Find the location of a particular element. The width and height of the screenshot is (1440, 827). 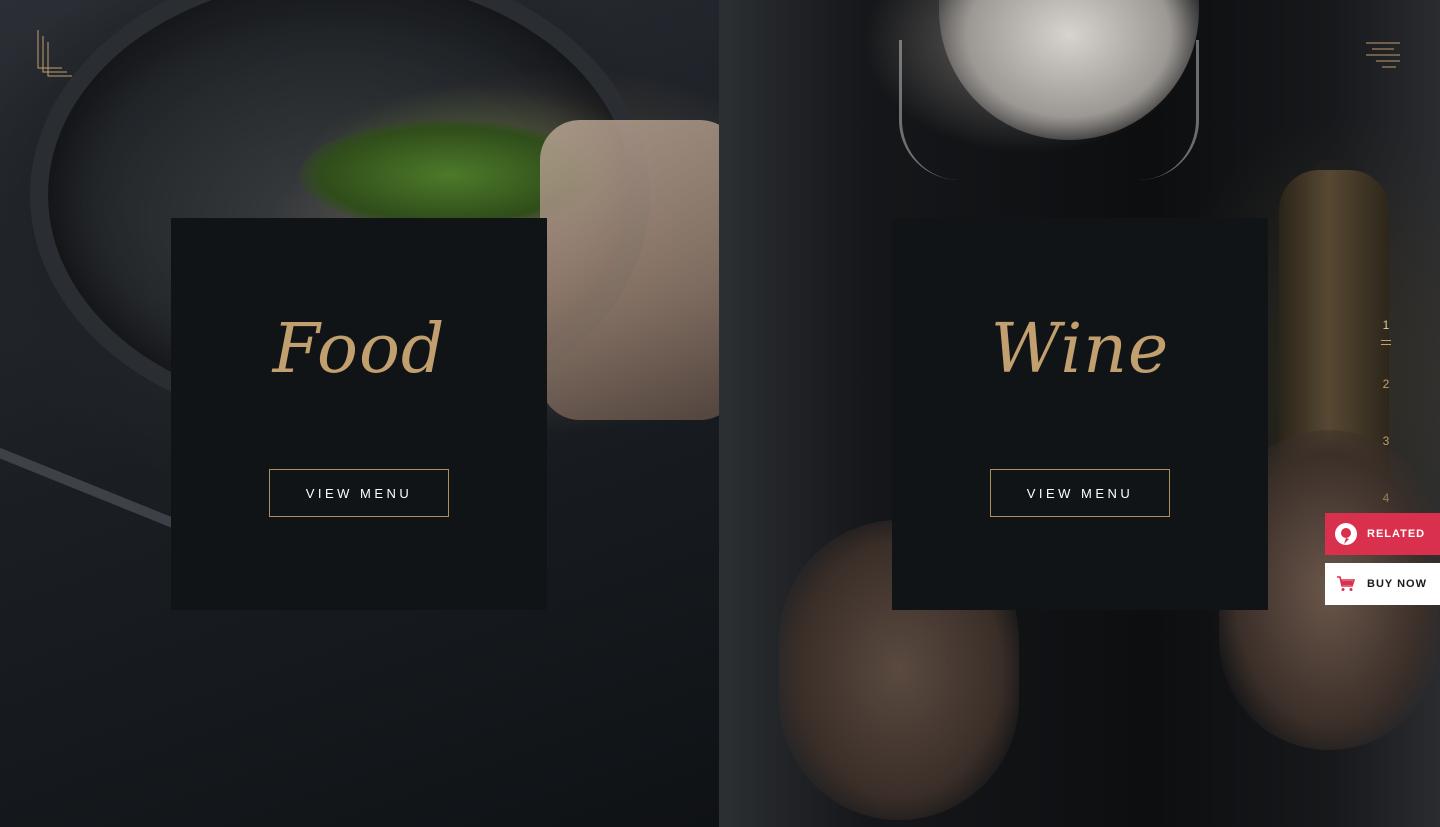

shopping-cart-icon is located at coordinates (1346, 584).